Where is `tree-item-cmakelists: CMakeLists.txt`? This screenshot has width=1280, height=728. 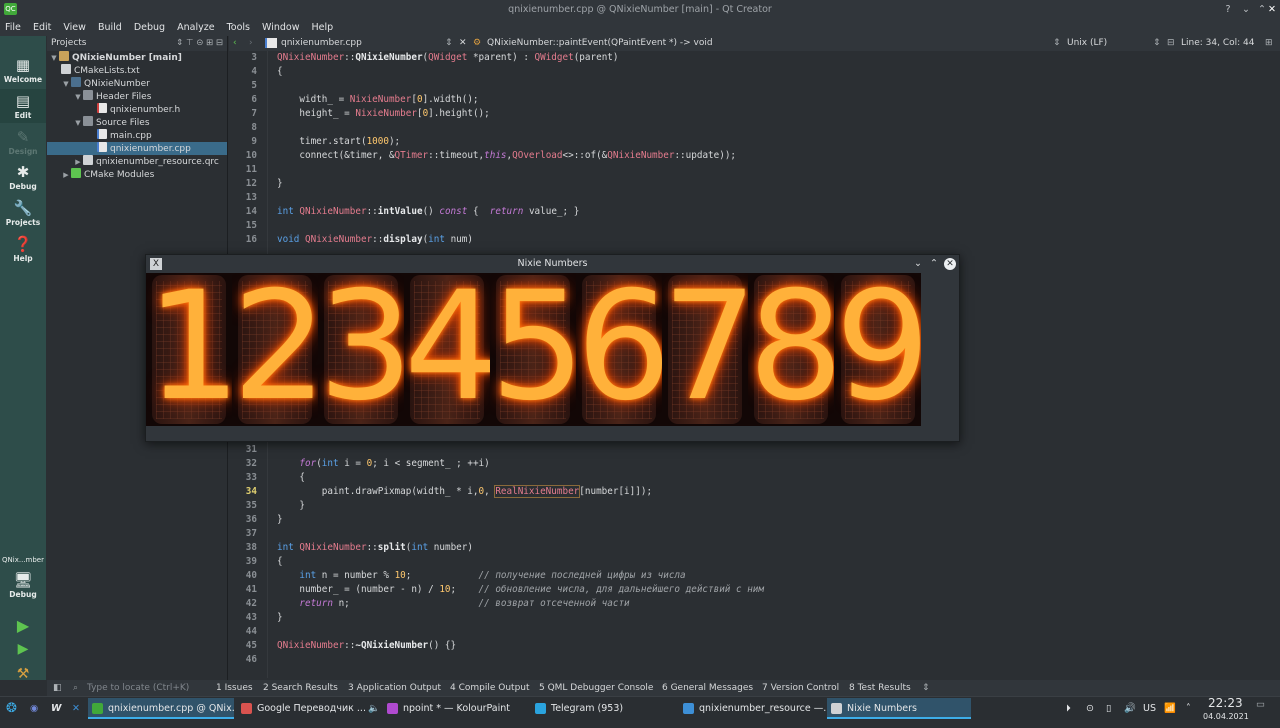 tree-item-cmakelists: CMakeLists.txt is located at coordinates (137, 70).